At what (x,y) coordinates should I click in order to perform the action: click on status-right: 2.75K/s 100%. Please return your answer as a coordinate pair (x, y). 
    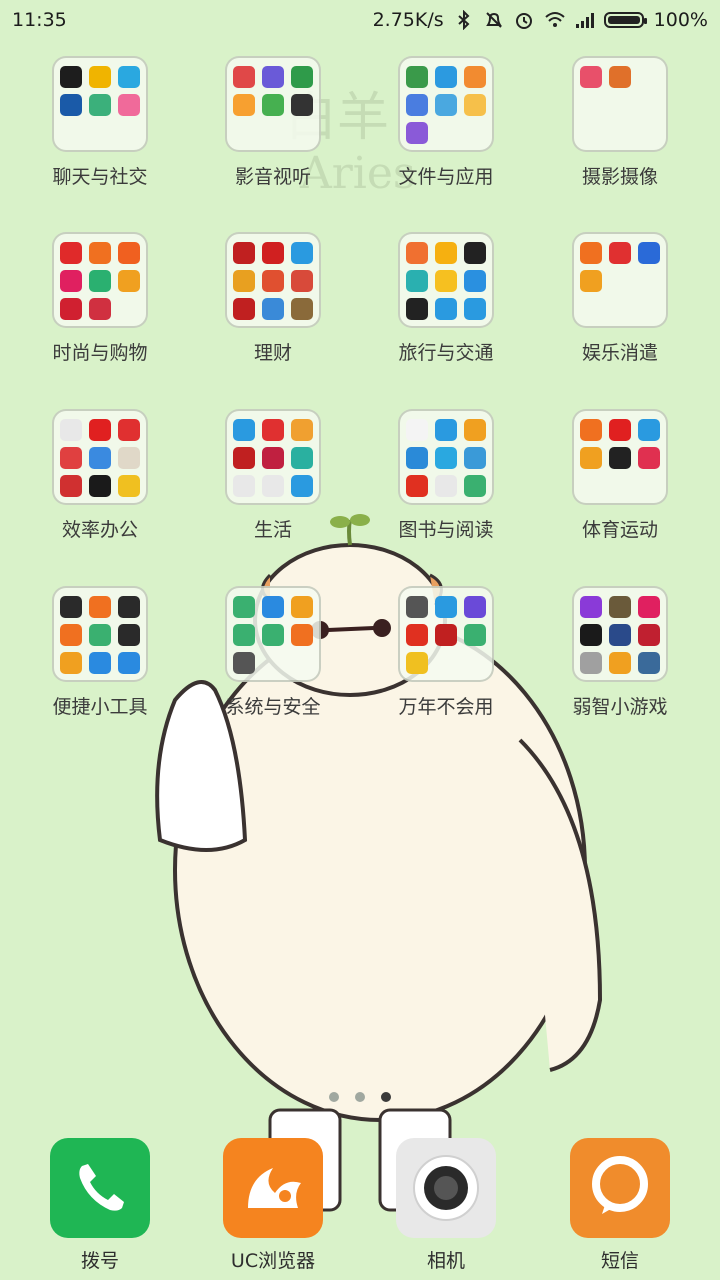
    Looking at the image, I should click on (540, 20).